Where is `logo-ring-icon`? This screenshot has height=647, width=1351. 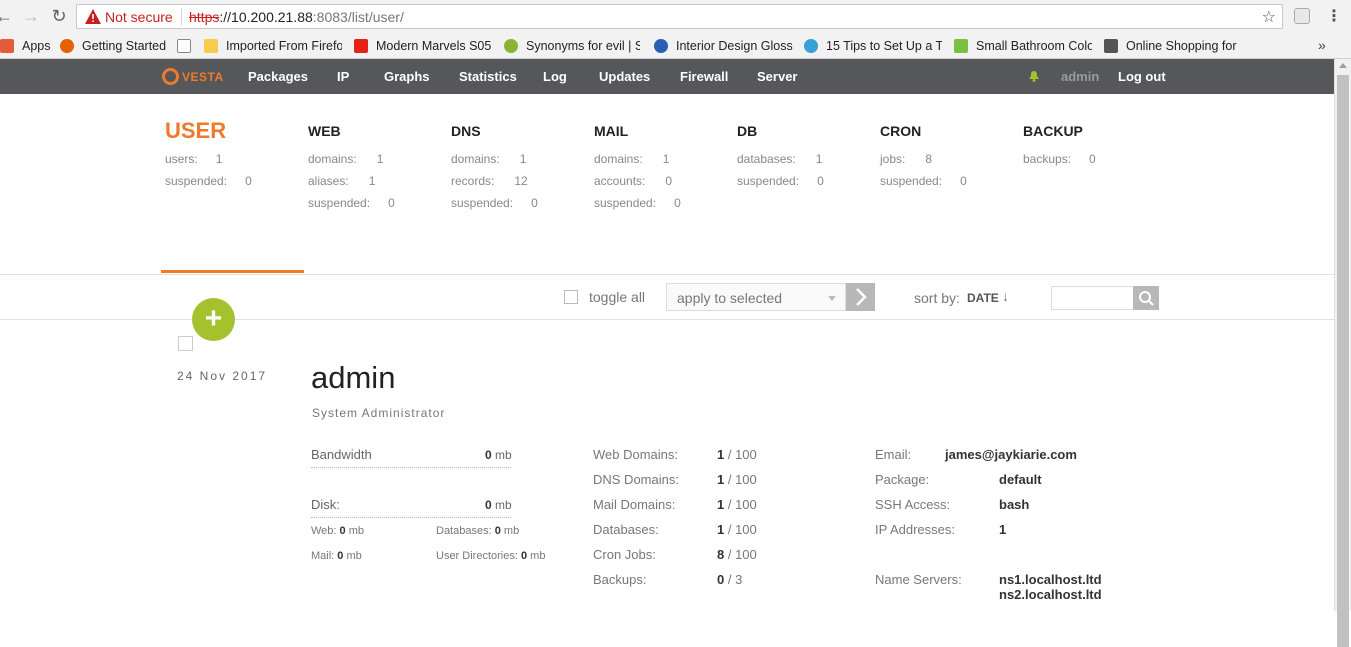 logo-ring-icon is located at coordinates (170, 76).